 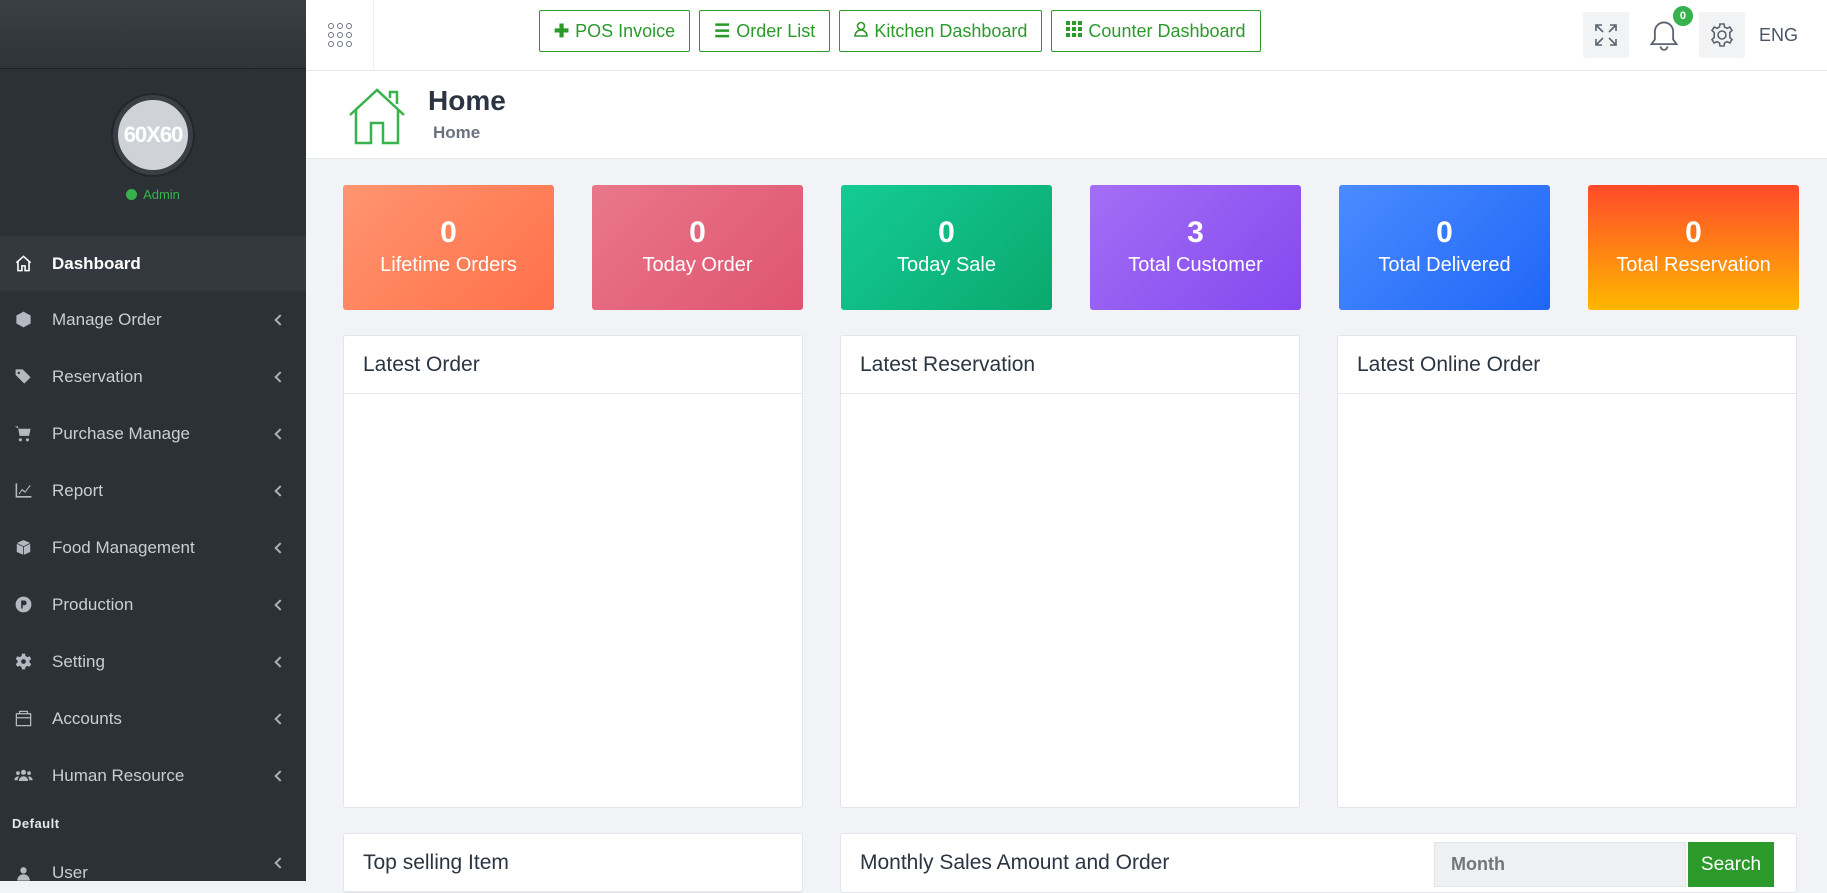 I want to click on sidebar-item-user: User, so click(x=153, y=862).